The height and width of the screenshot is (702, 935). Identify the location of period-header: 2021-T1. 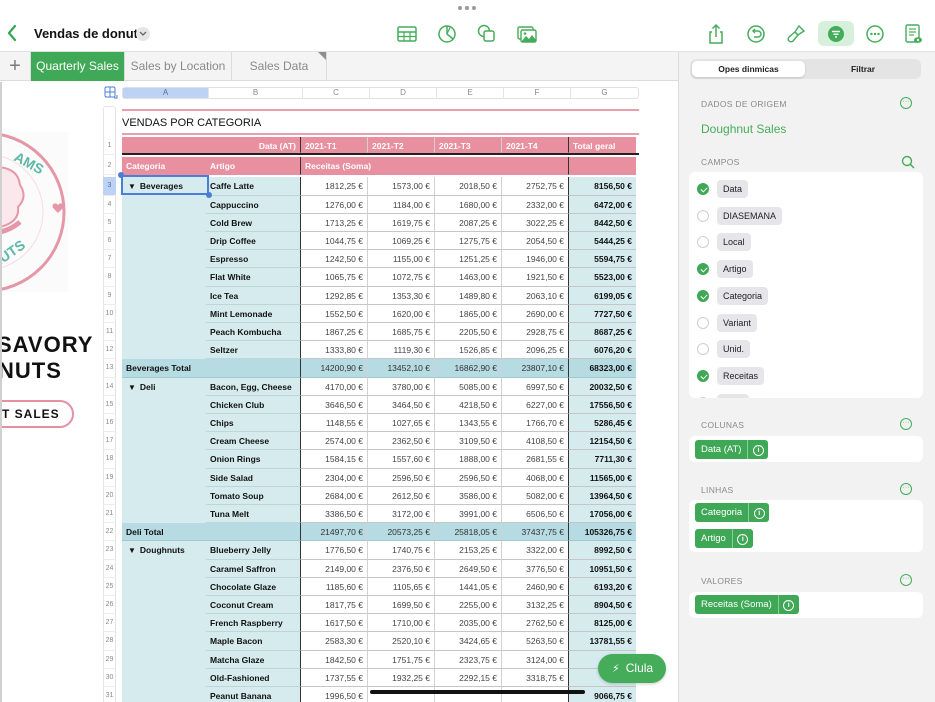
(334, 145).